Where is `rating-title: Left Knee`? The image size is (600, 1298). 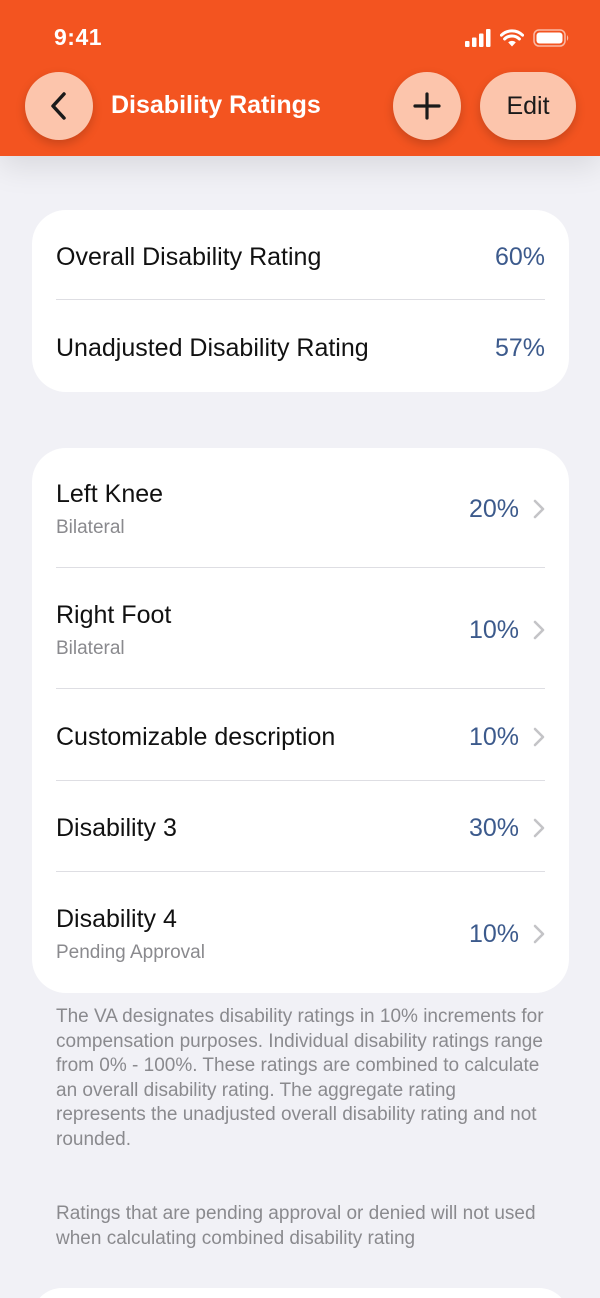
rating-title: Left Knee is located at coordinates (110, 493).